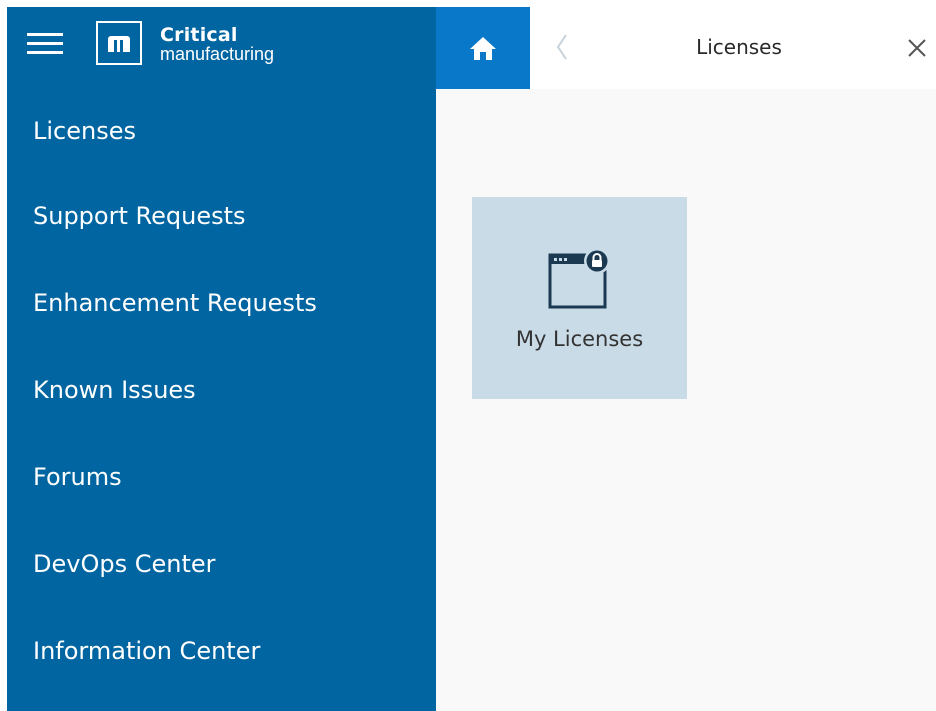 The width and height of the screenshot is (936, 711). I want to click on sidebar-item-information-center: Information Center, so click(221, 651).